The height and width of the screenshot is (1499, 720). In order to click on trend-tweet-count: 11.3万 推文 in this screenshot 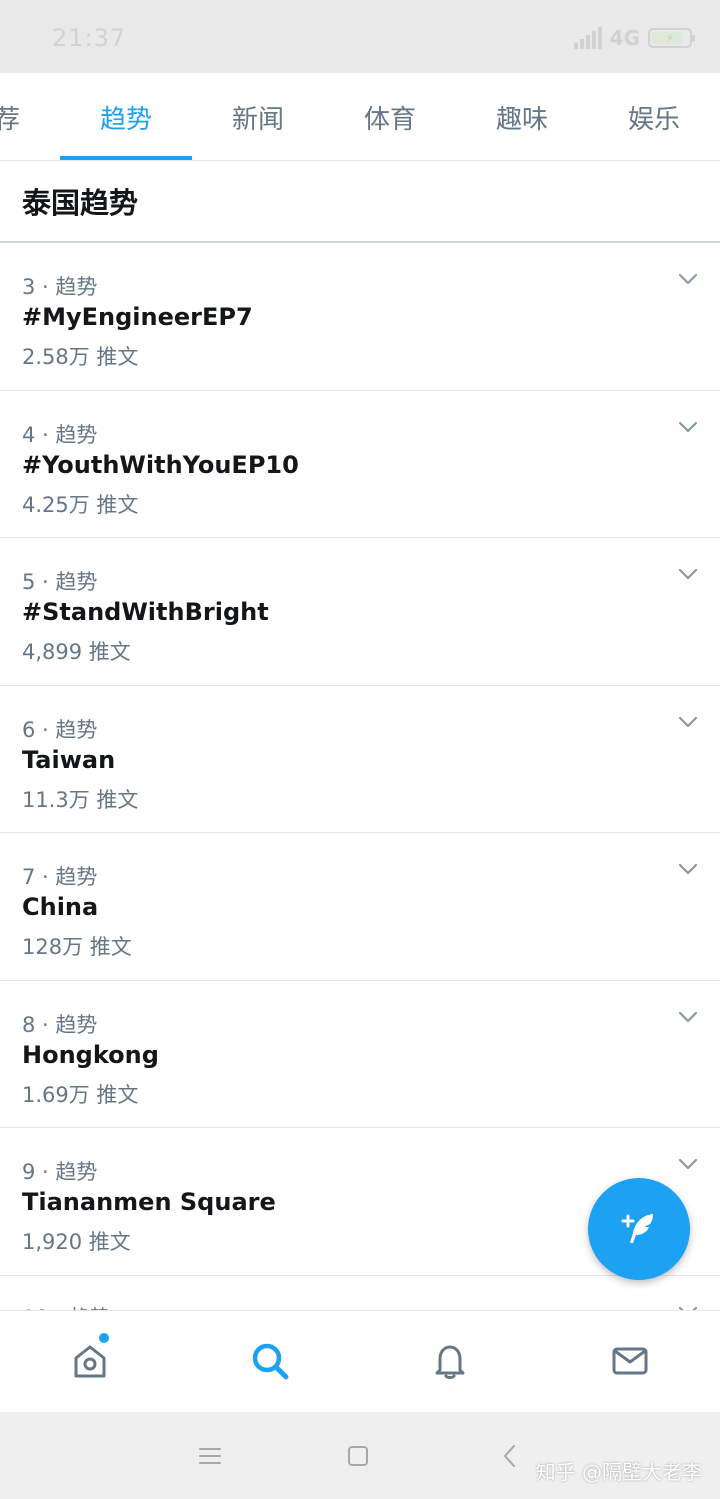, I will do `click(80, 799)`.